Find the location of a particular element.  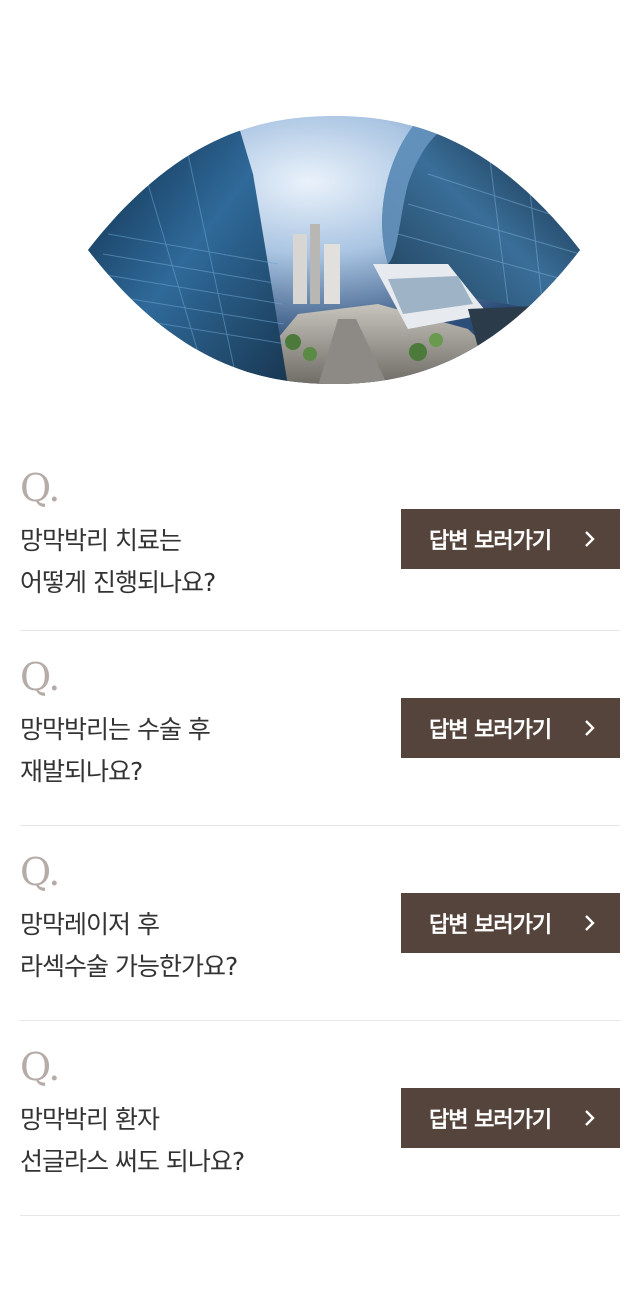

faq-item: Q. 망막레이저 후 라섹수술 가능한가요? 답변 보러가기 is located at coordinates (320, 923).